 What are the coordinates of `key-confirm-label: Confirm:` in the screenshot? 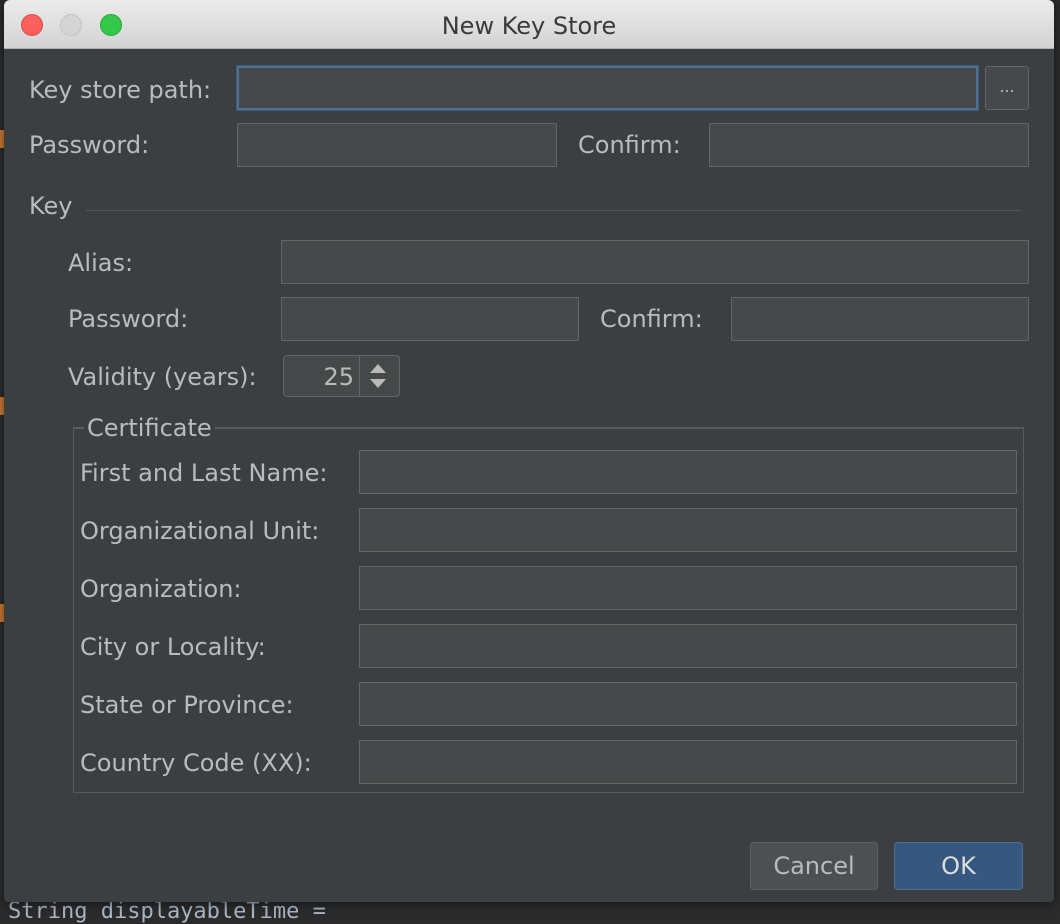 It's located at (651, 319).